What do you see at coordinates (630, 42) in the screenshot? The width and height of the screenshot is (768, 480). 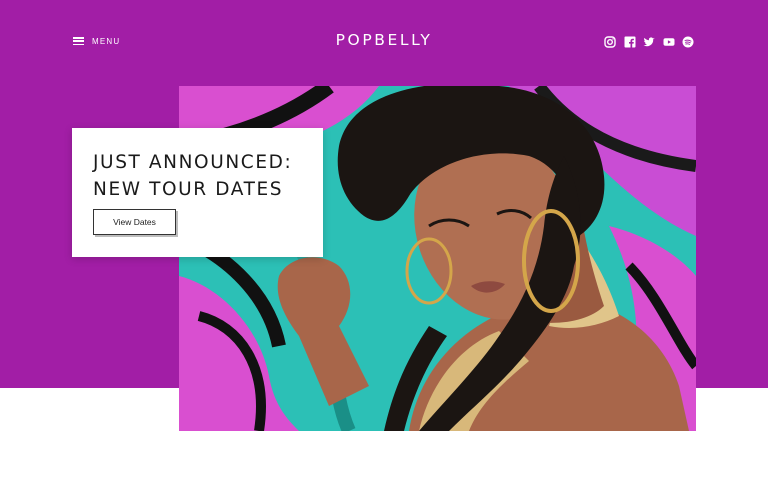 I see `facebook-icon` at bounding box center [630, 42].